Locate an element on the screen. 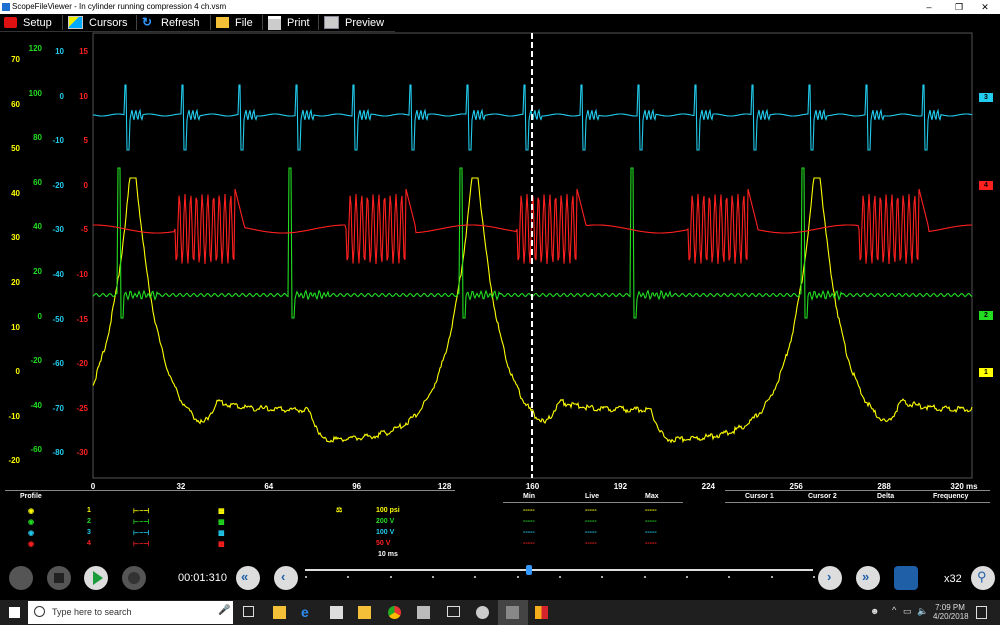 This screenshot has height=625, width=1000. profile-header: Profile is located at coordinates (31, 496).